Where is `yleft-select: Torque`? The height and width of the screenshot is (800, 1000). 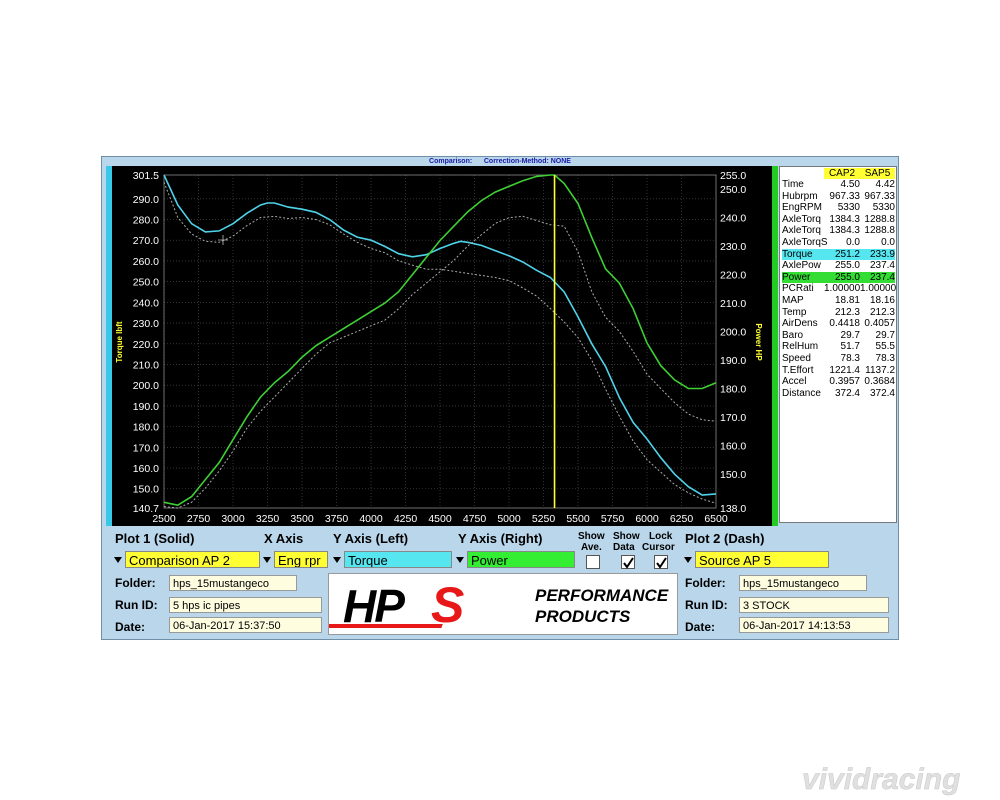 yleft-select: Torque is located at coordinates (398, 559).